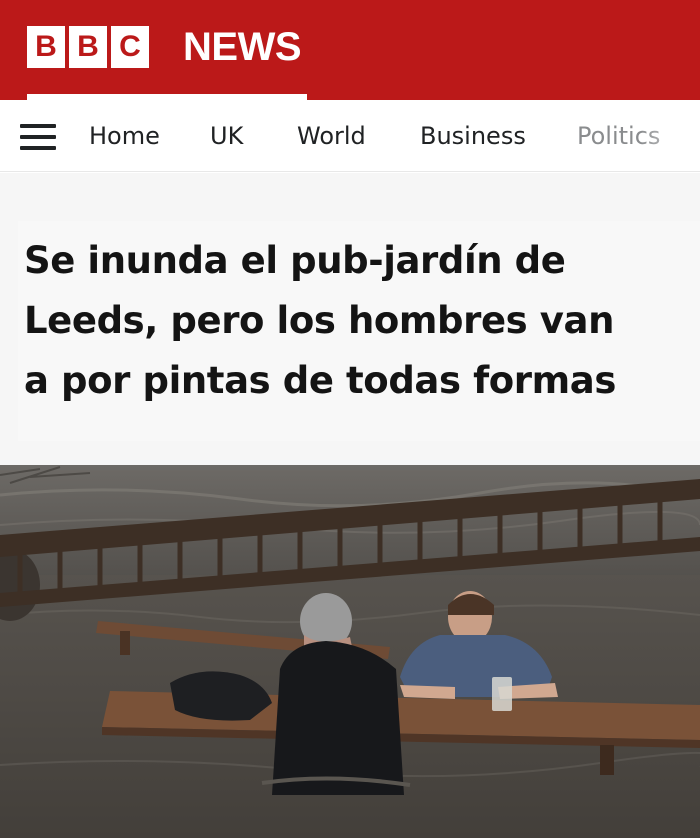 This screenshot has height=838, width=700. I want to click on masthead: B B C NEWS, so click(350, 50).